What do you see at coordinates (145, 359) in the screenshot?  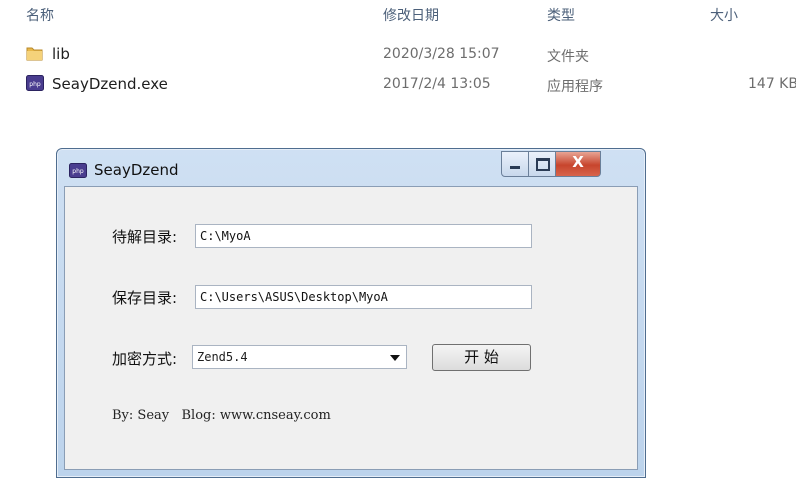 I see `encrypt-method-label: 加密方式:` at bounding box center [145, 359].